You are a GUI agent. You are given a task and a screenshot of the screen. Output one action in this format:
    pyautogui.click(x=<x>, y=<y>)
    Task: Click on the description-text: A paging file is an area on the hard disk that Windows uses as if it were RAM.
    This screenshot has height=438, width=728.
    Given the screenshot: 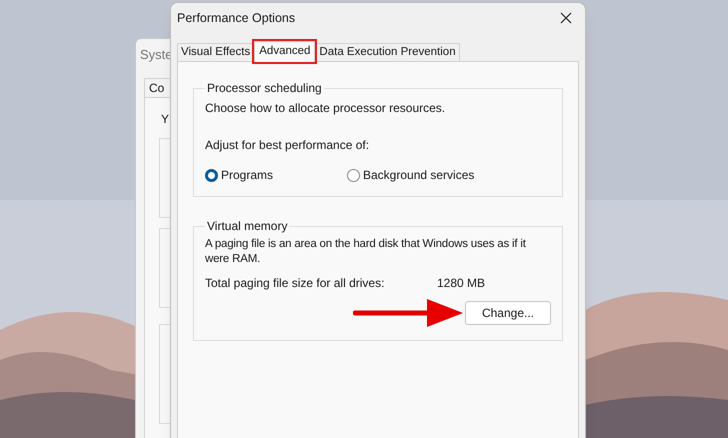 What is the action you would take?
    pyautogui.click(x=366, y=252)
    